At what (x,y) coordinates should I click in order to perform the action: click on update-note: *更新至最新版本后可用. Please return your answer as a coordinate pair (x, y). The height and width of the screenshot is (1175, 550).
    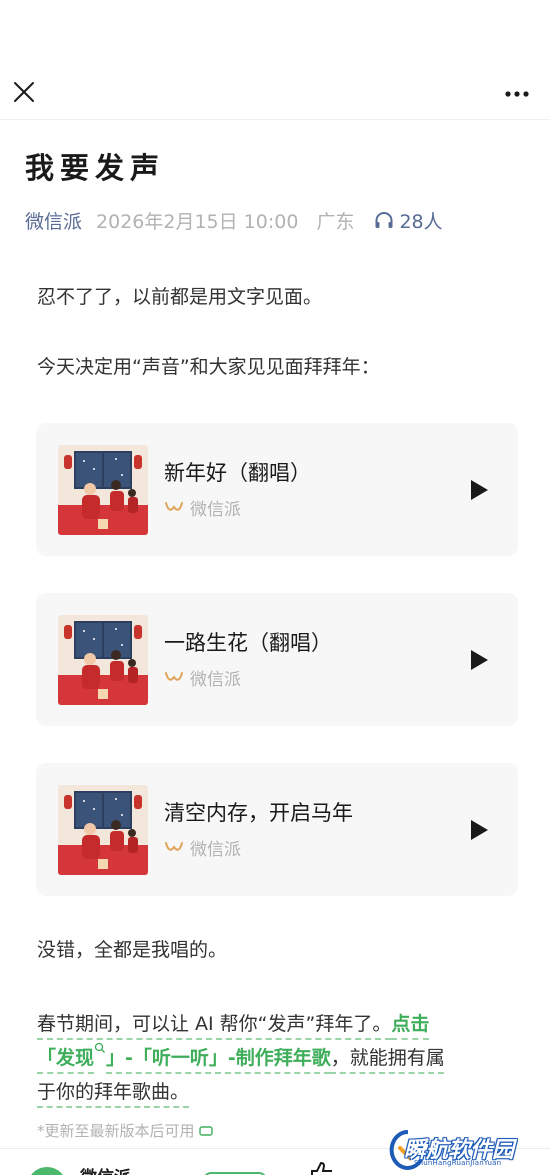
    Looking at the image, I should click on (125, 1130).